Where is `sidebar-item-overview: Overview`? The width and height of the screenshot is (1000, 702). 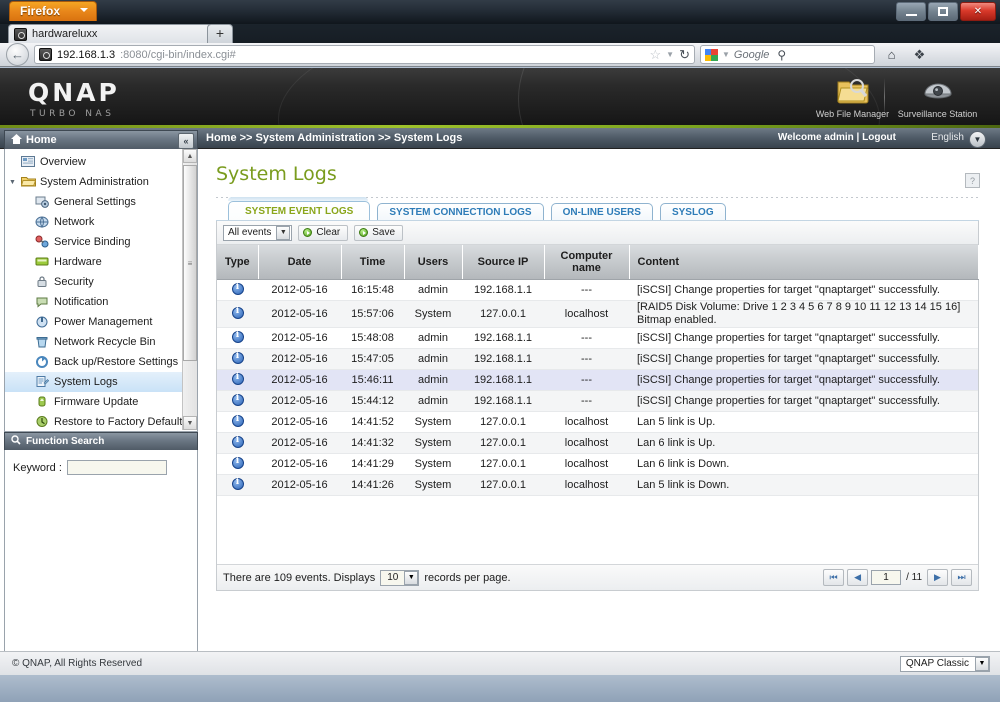
sidebar-item-overview: Overview is located at coordinates (94, 162).